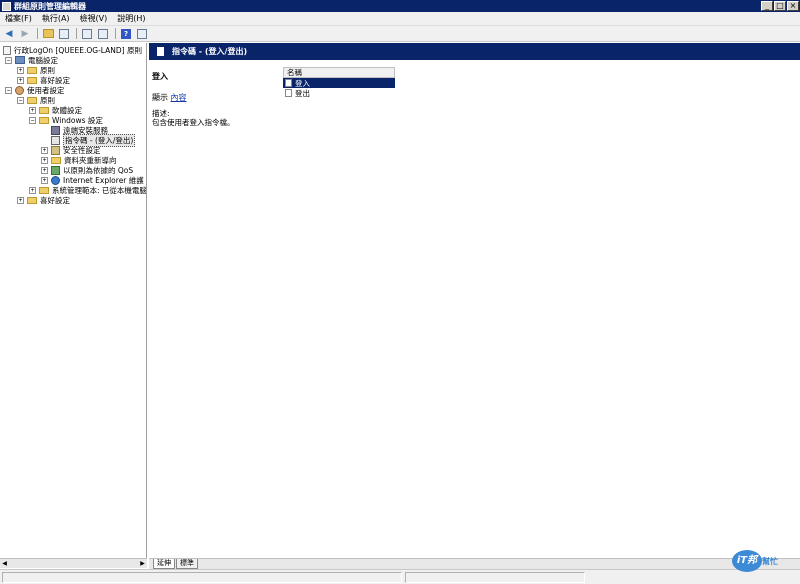 This screenshot has height=584, width=800. What do you see at coordinates (55, 170) in the screenshot?
I see `qos-chart-icon` at bounding box center [55, 170].